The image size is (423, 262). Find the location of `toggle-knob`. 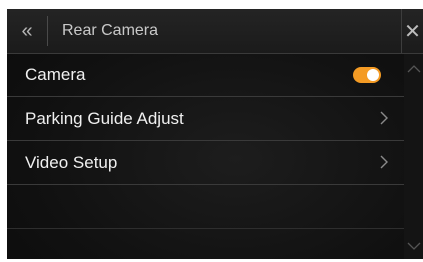

toggle-knob is located at coordinates (373, 75).